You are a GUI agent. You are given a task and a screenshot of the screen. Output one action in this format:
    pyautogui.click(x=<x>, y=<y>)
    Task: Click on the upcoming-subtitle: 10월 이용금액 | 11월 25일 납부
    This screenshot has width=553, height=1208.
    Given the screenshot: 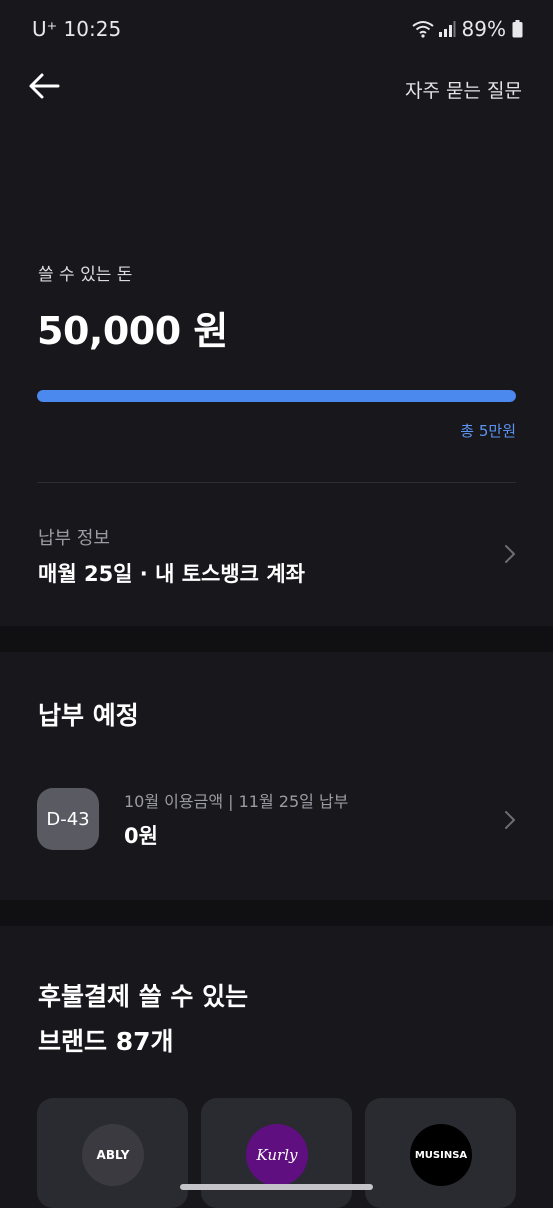 What is the action you would take?
    pyautogui.click(x=236, y=801)
    